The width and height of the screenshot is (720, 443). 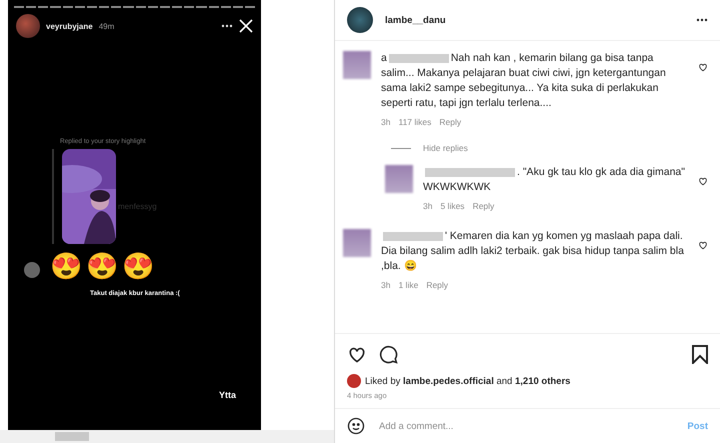 What do you see at coordinates (415, 20) in the screenshot?
I see `username: lambe__danu` at bounding box center [415, 20].